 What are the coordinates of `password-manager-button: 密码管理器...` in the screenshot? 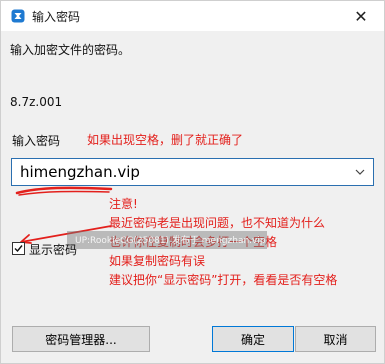 It's located at (81, 339).